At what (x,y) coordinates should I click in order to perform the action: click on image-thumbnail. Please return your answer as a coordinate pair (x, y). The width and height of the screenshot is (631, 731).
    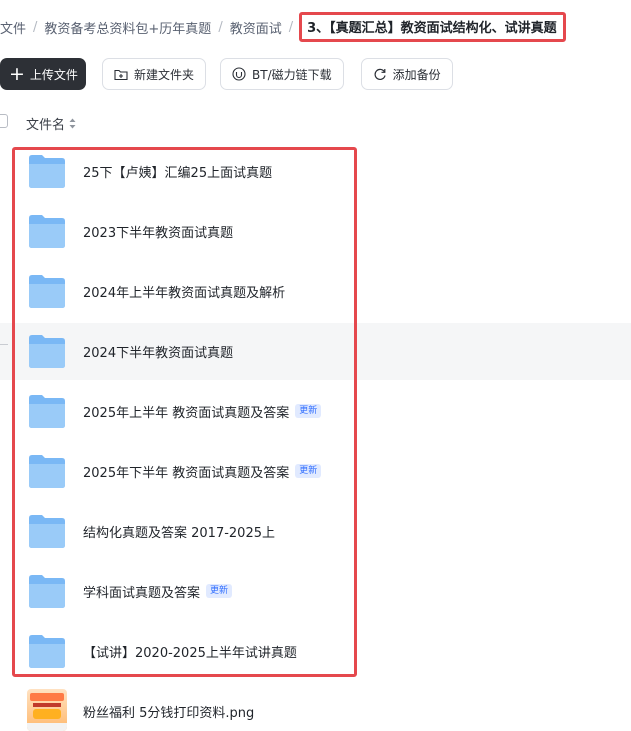
    Looking at the image, I should click on (47, 710).